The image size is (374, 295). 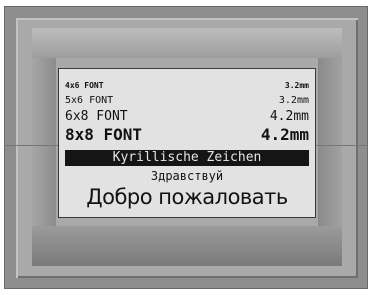 I want to click on font-name: 8x8 FONT, so click(x=104, y=134).